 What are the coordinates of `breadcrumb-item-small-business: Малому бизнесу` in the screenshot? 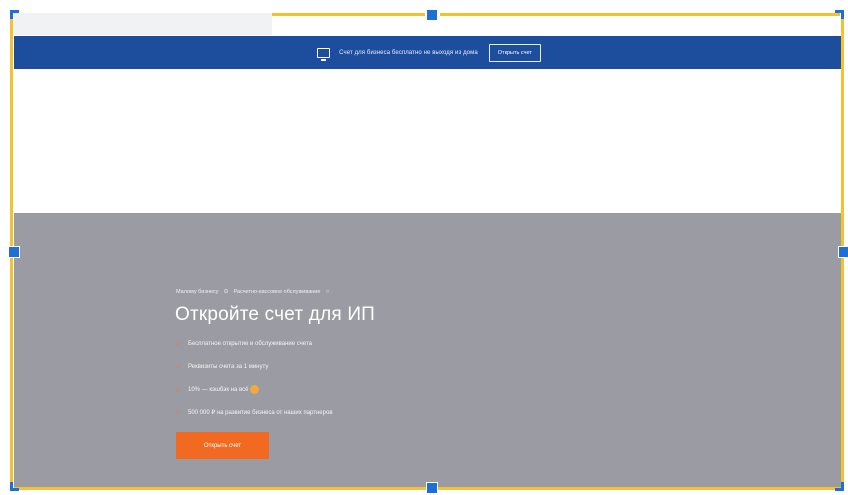 It's located at (197, 292).